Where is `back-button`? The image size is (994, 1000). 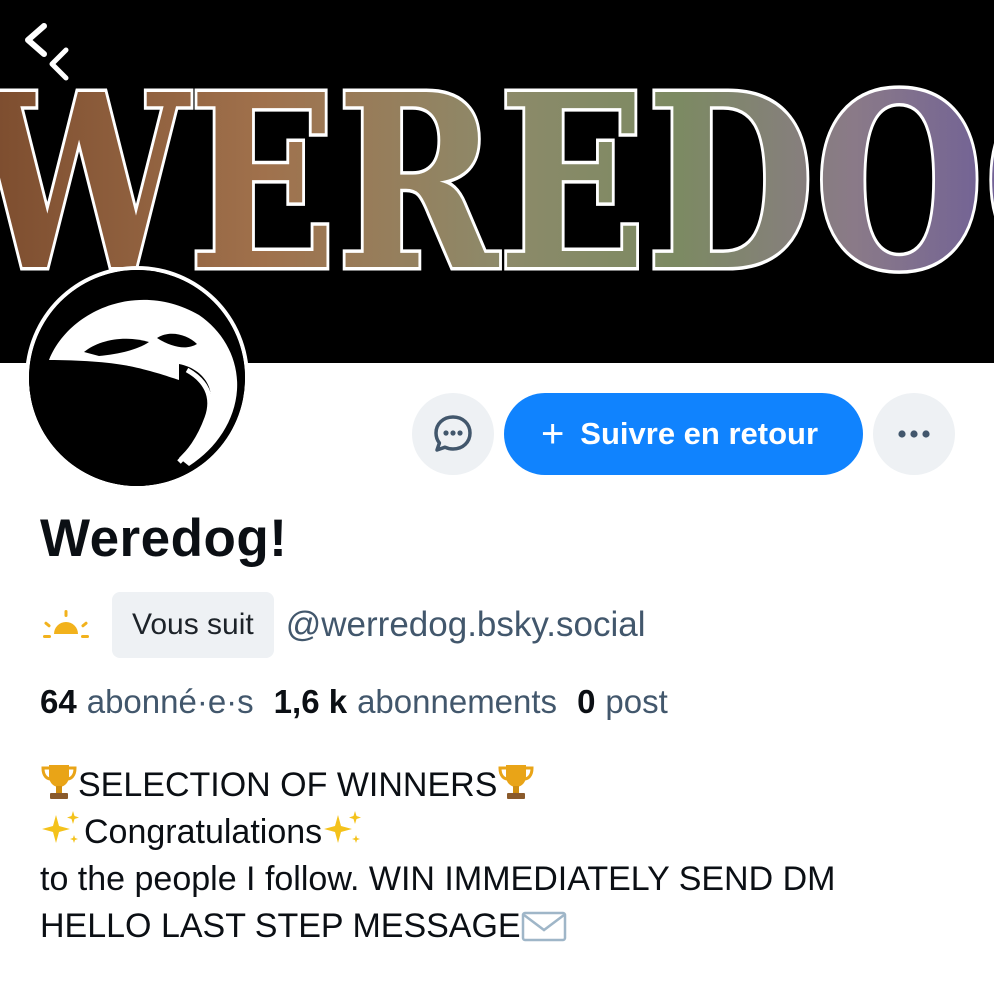 back-button is located at coordinates (46, 52).